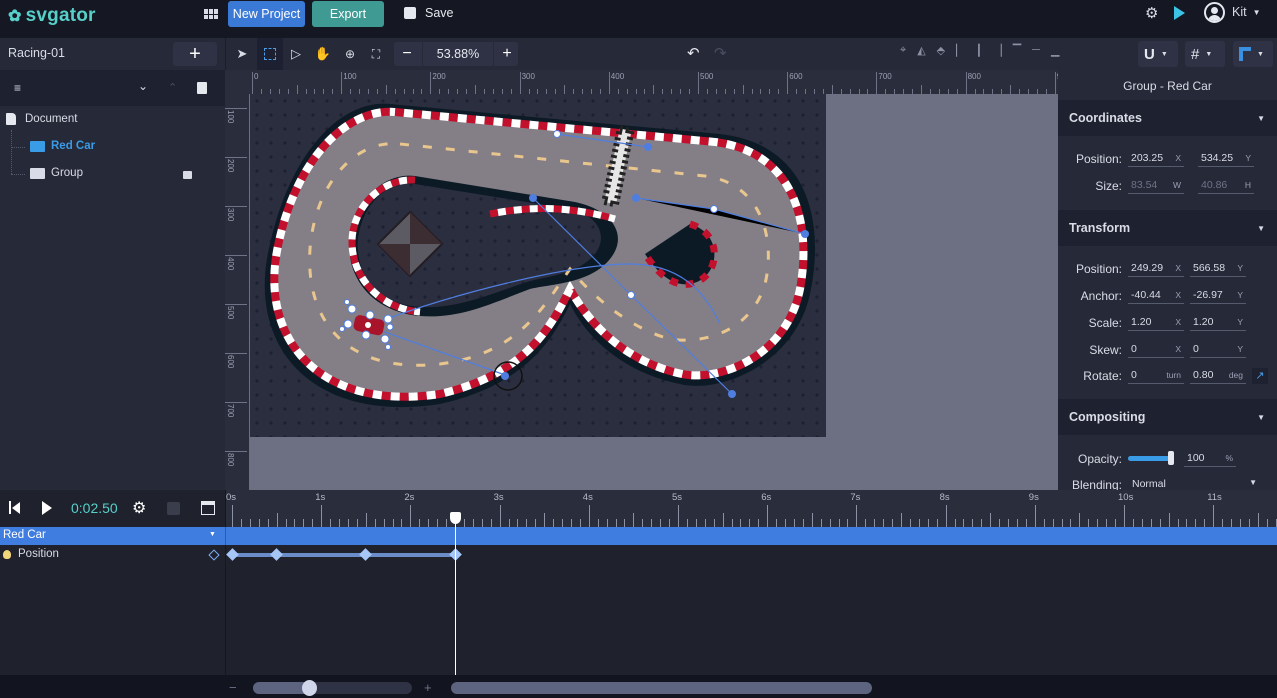 The width and height of the screenshot is (1277, 698). Describe the element at coordinates (1156, 349) in the screenshot. I see `skew-x: 0X` at that location.